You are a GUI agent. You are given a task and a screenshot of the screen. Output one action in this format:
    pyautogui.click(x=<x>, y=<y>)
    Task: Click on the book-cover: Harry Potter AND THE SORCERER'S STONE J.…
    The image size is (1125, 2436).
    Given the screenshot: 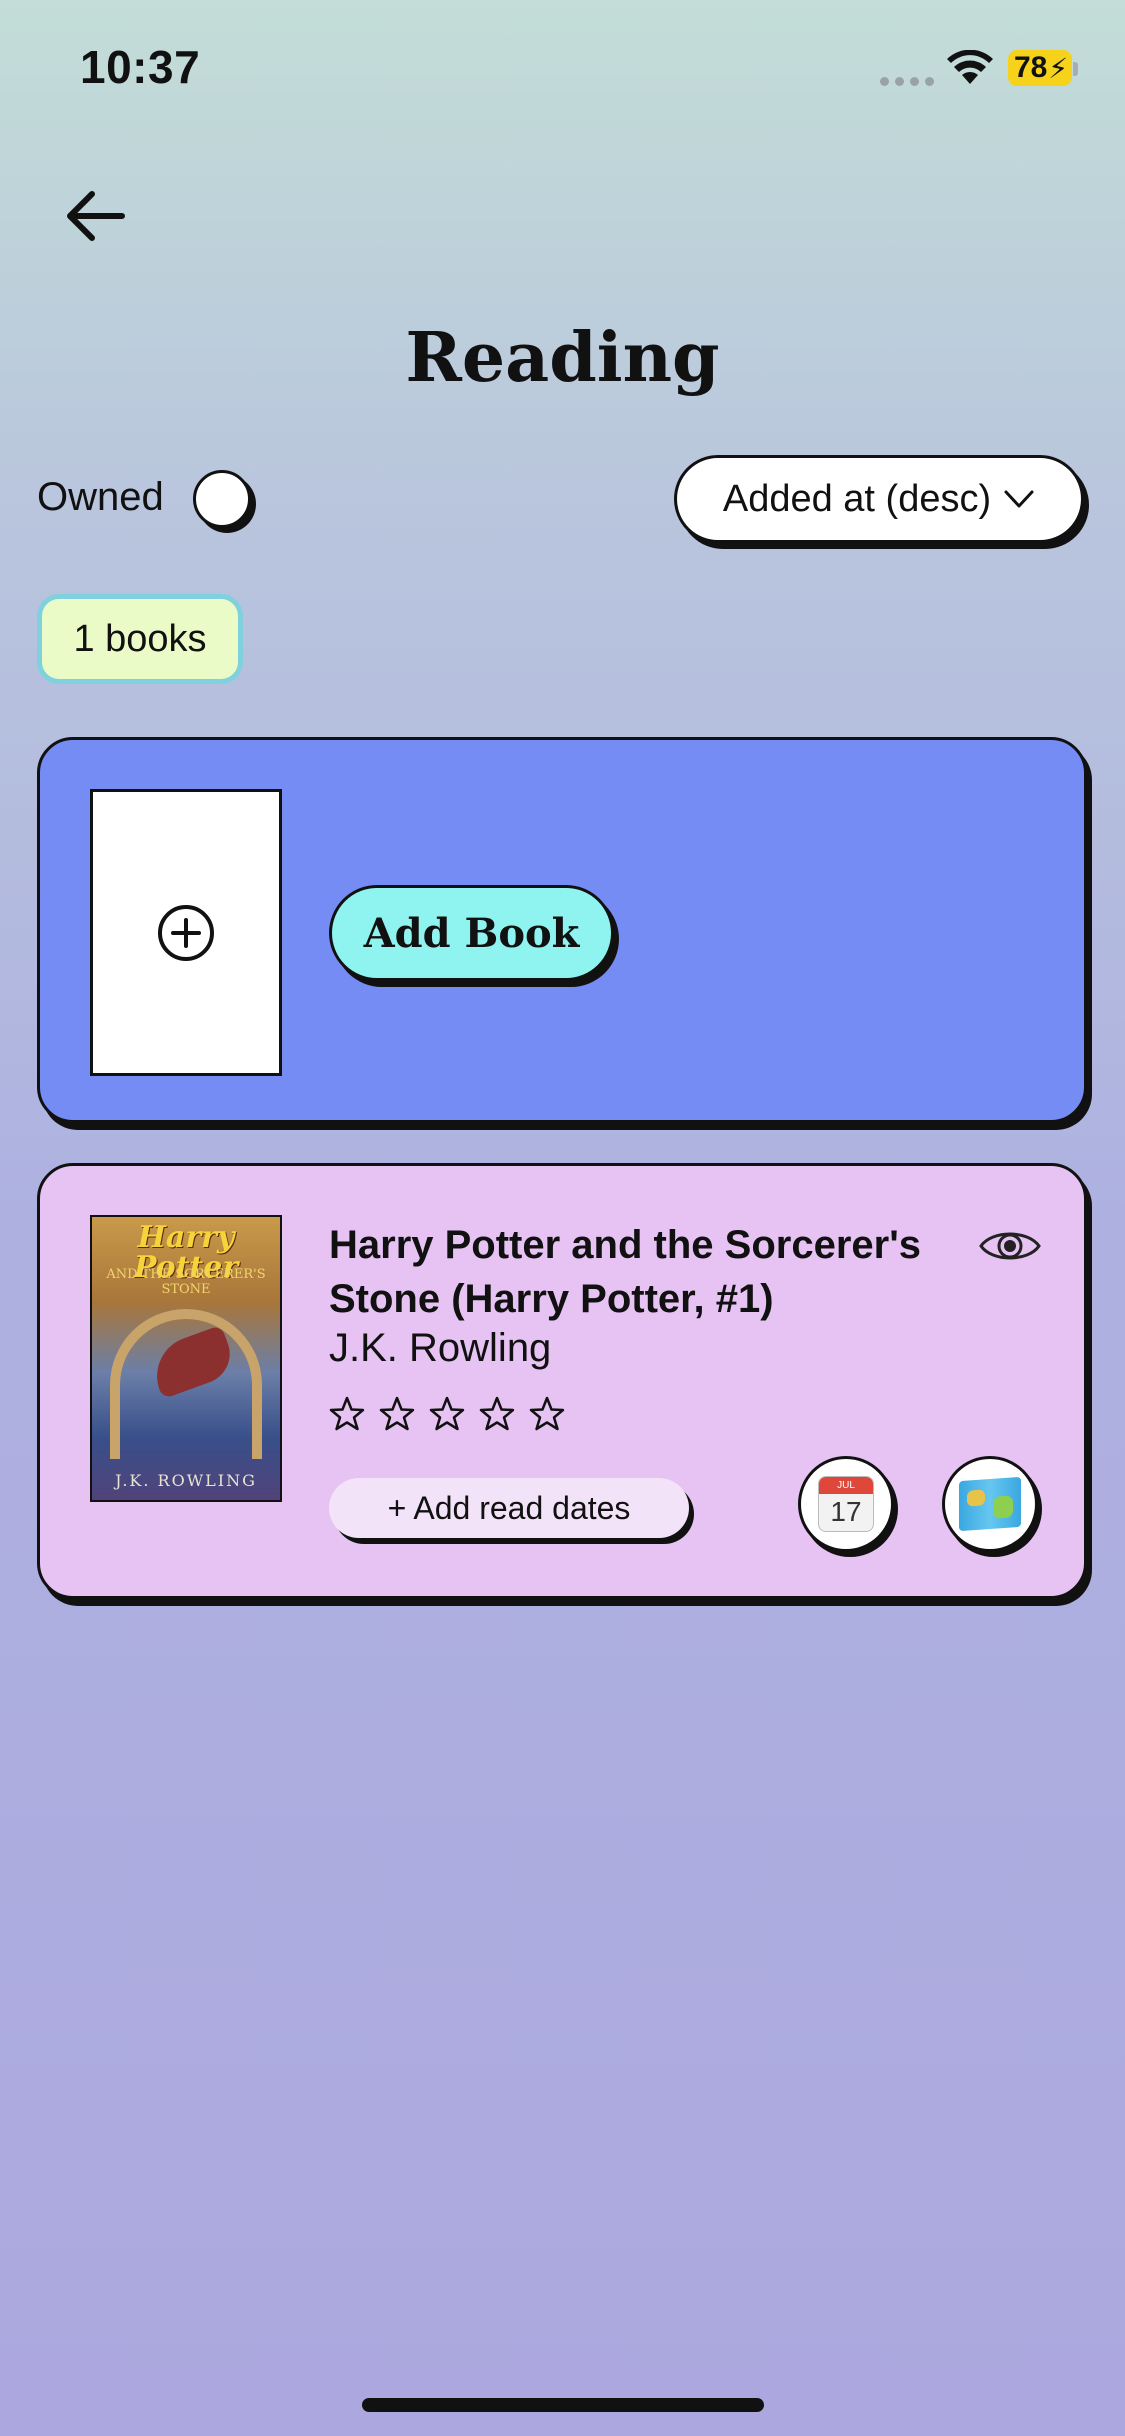 What is the action you would take?
    pyautogui.click(x=186, y=1358)
    